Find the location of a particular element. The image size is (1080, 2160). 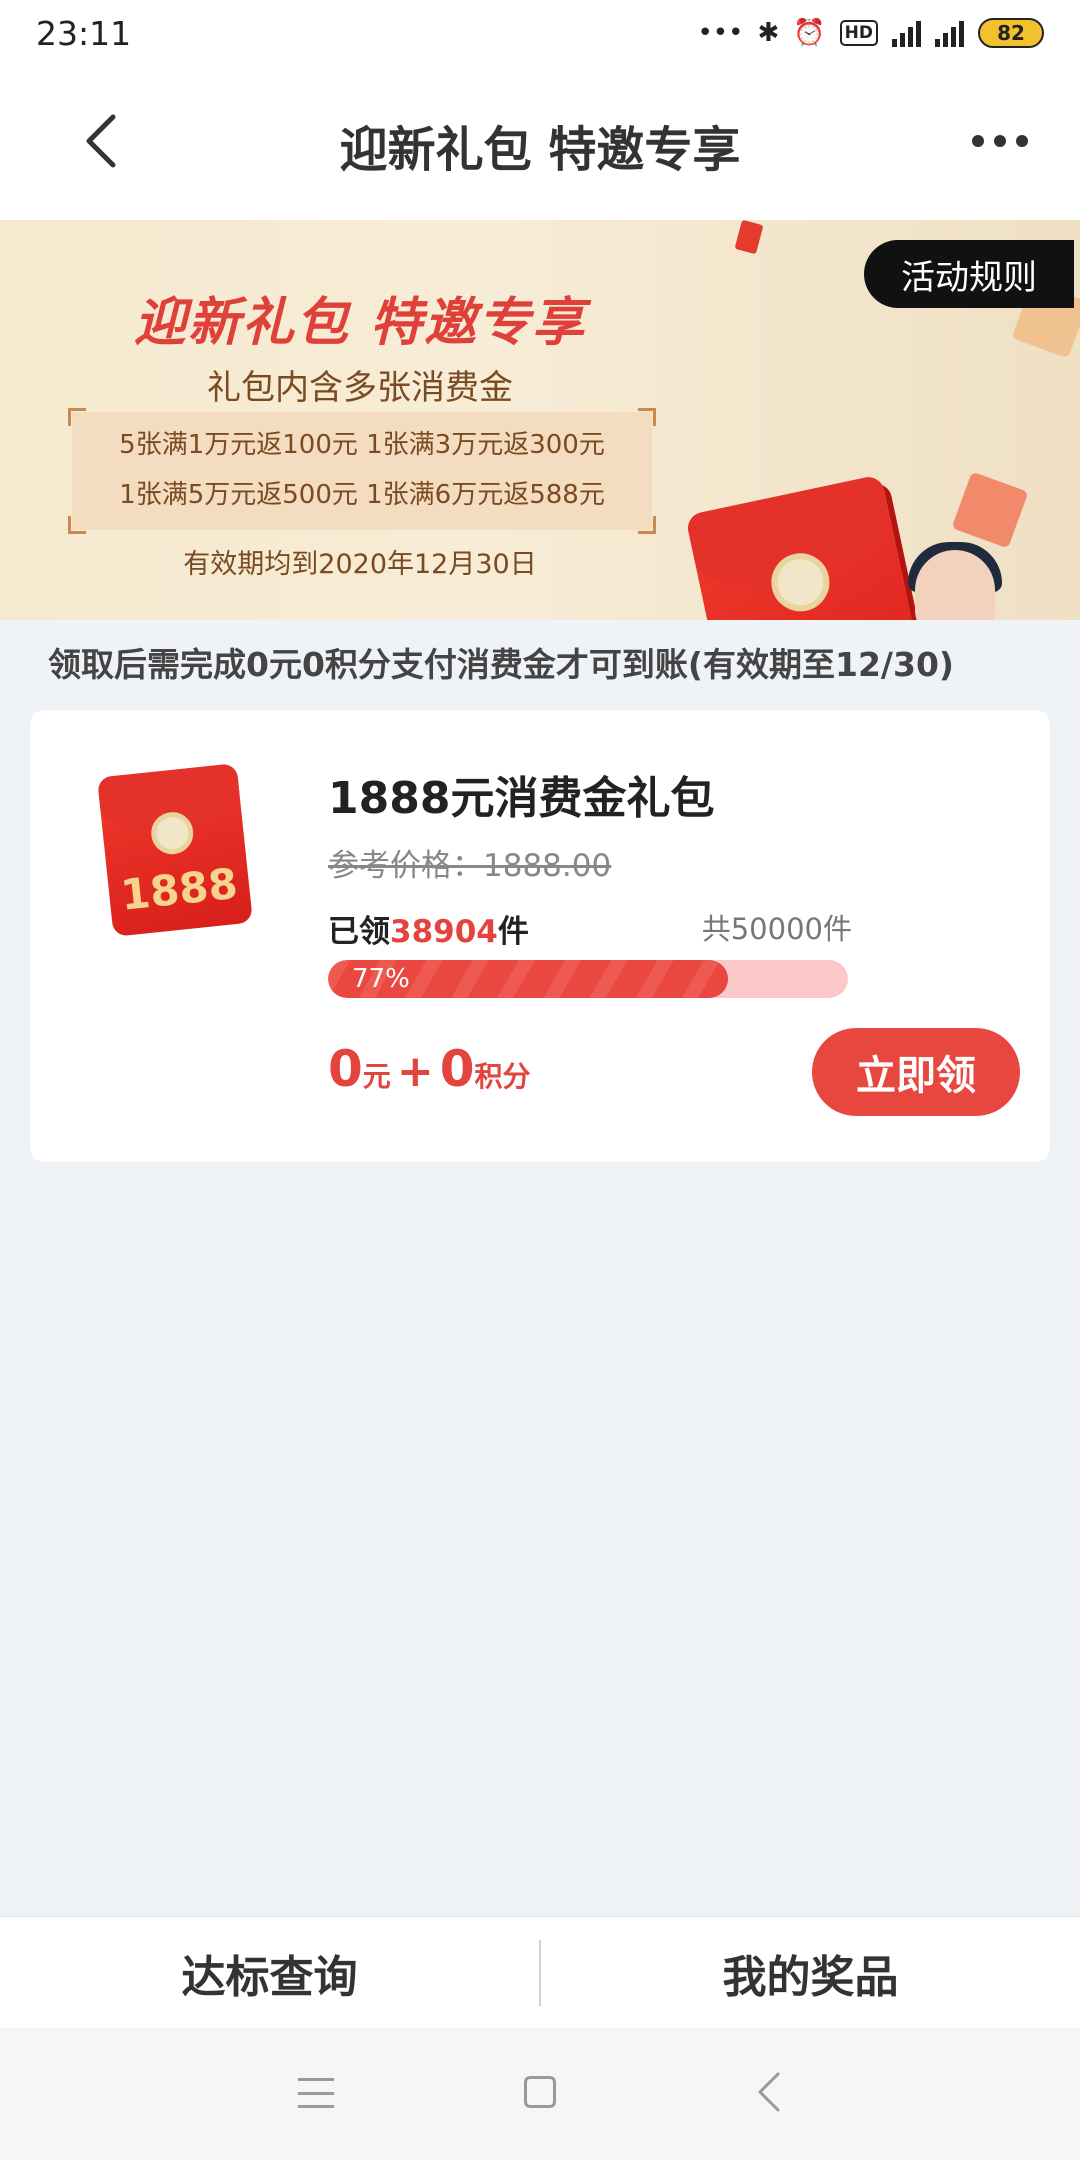

signal-icon is located at coordinates (949, 33).